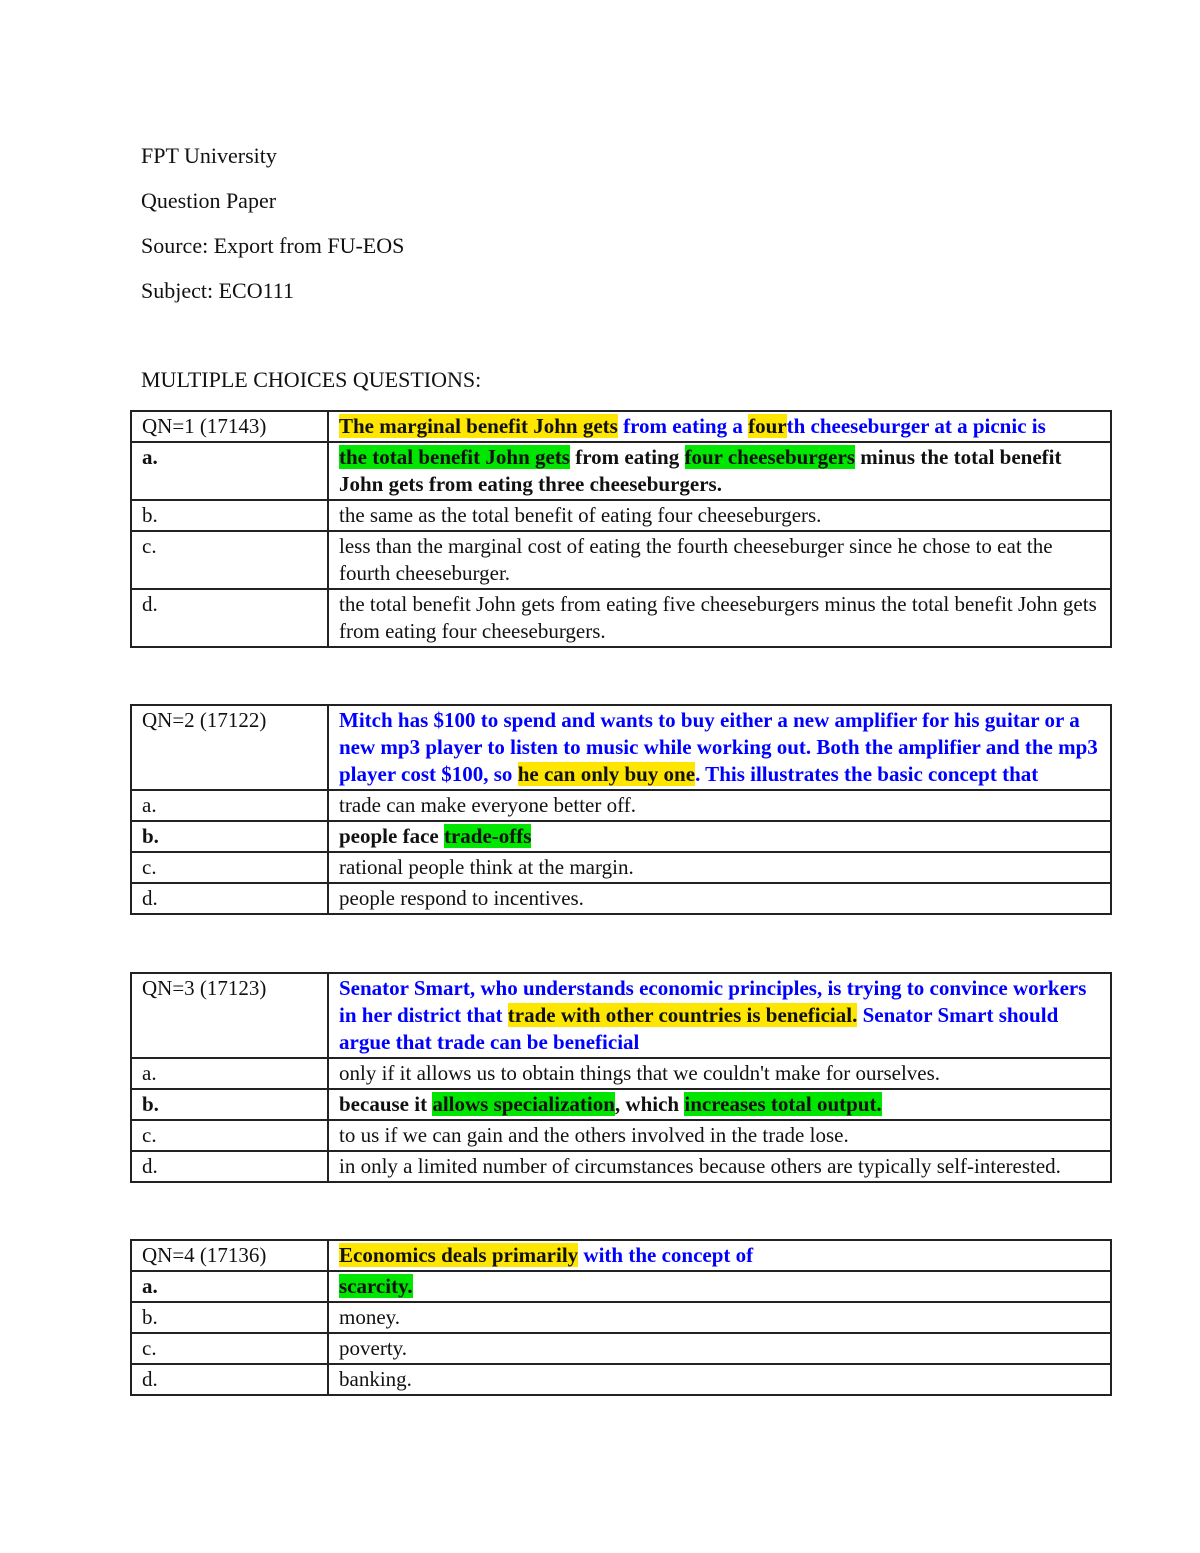 The width and height of the screenshot is (1200, 1553). What do you see at coordinates (767, 426) in the screenshot?
I see `highlight-yellow: four` at bounding box center [767, 426].